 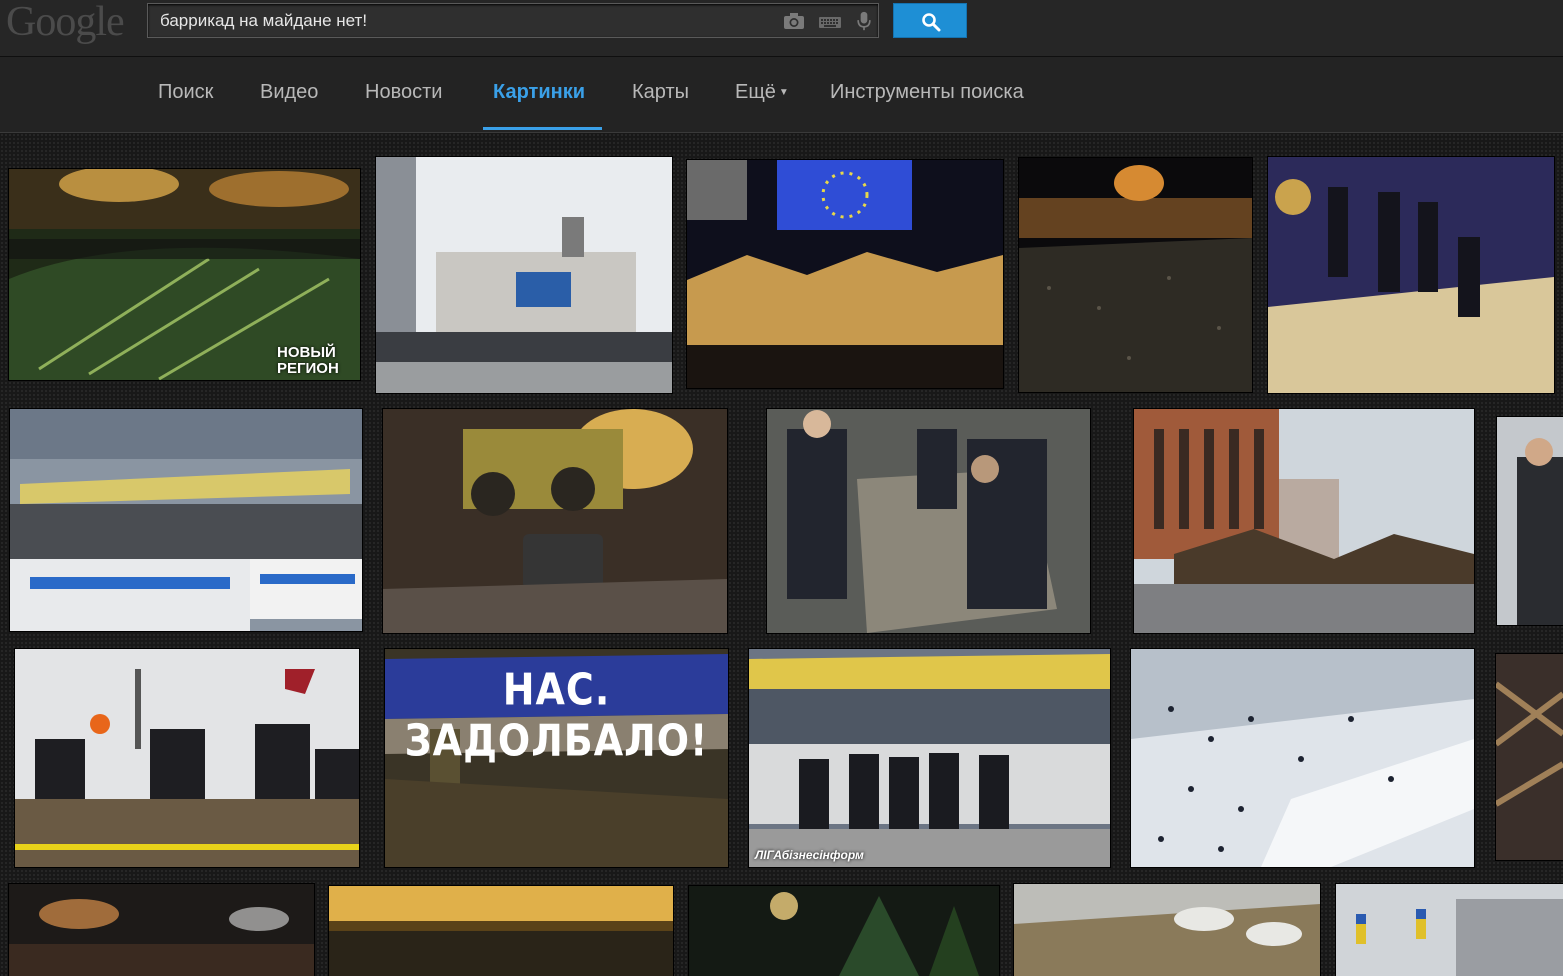 I want to click on image-result: НАС. ЗАДОЛБАЛО!, so click(x=556, y=758).